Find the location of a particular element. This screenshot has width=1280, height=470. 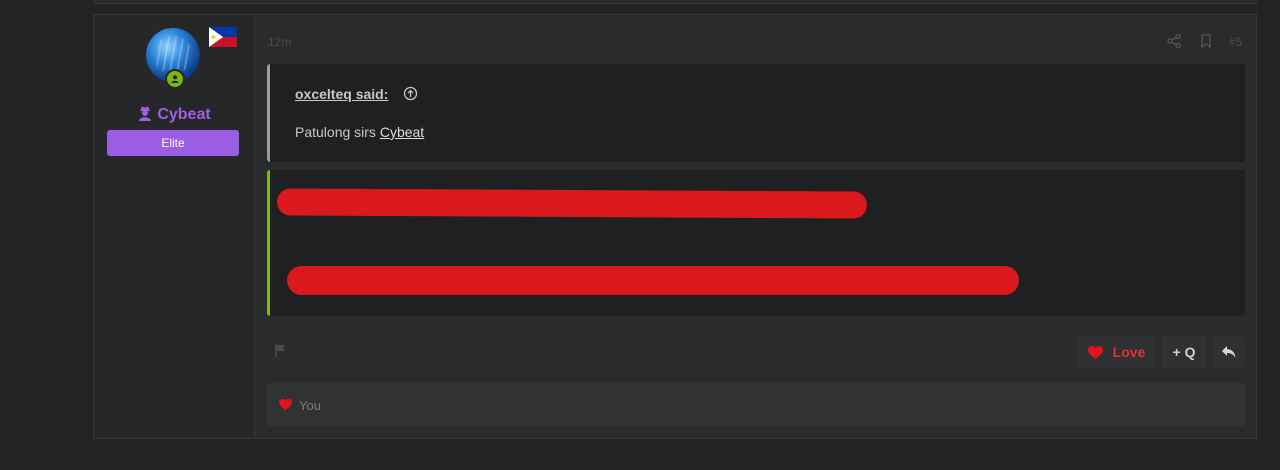

arrow-up-circle-icon is located at coordinates (410, 93).